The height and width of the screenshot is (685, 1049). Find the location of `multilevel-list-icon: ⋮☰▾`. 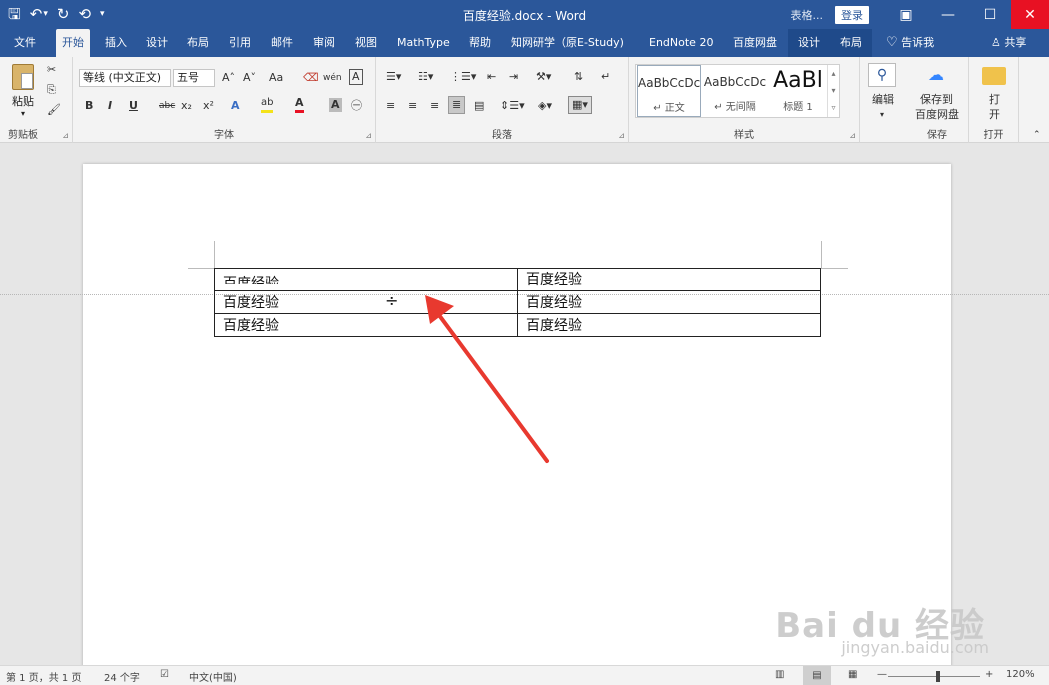

multilevel-list-icon: ⋮☰▾ is located at coordinates (463, 77).